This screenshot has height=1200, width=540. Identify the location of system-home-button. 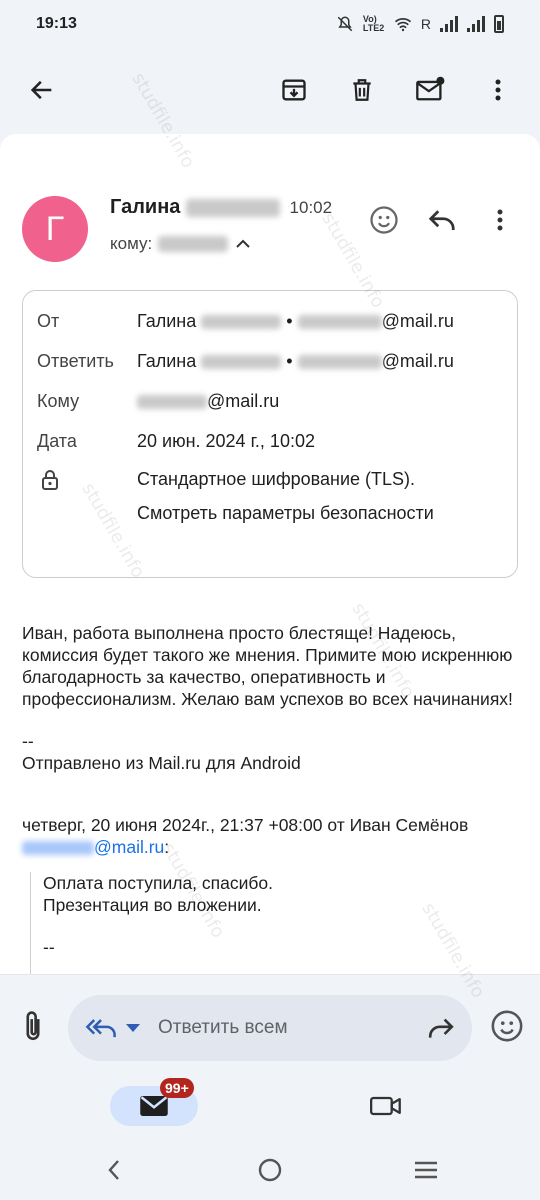
(270, 1170).